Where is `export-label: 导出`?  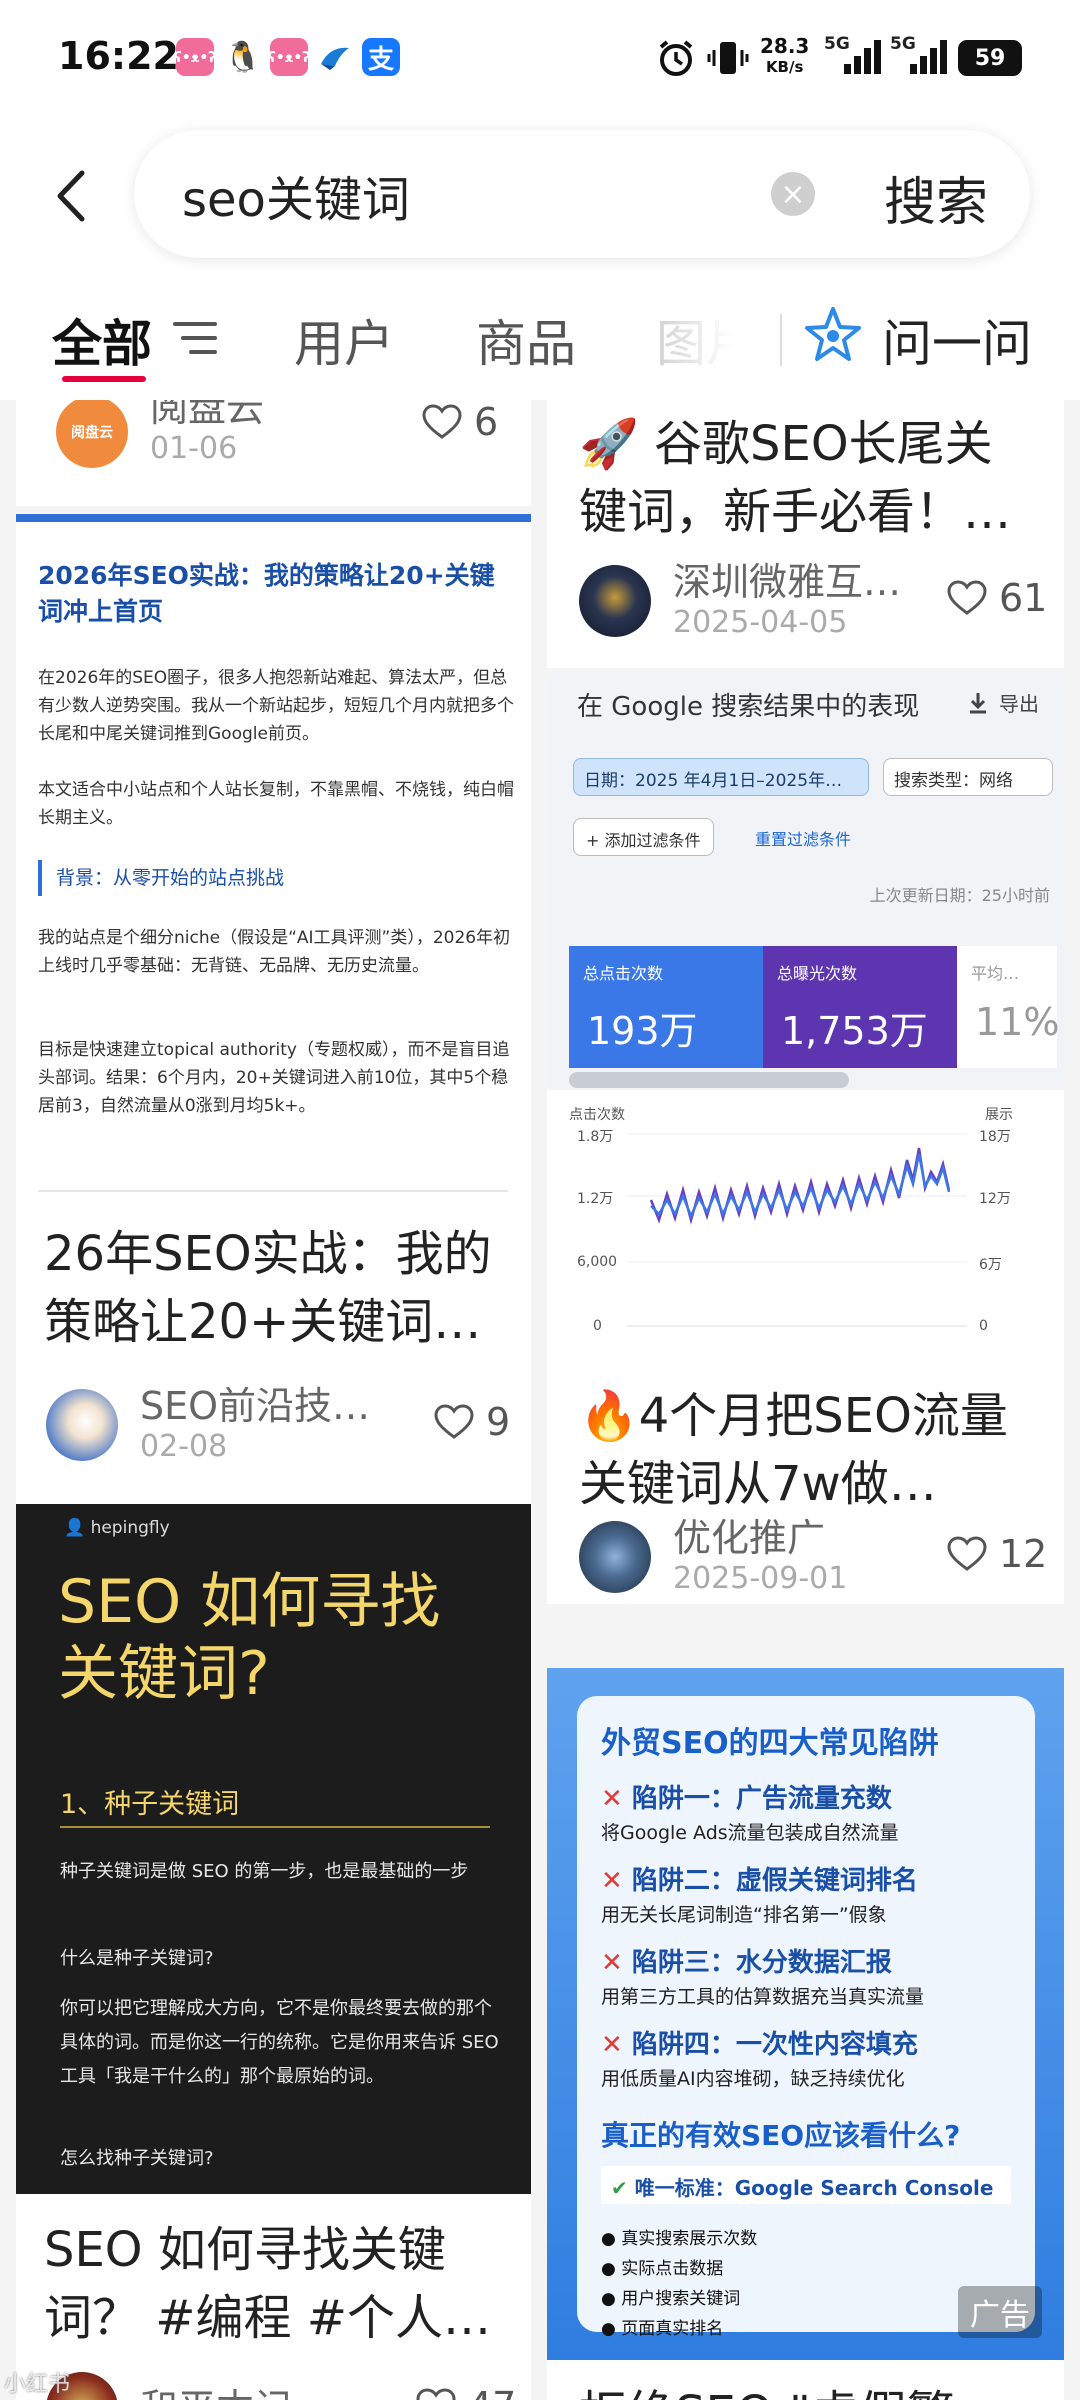 export-label: 导出 is located at coordinates (1019, 704).